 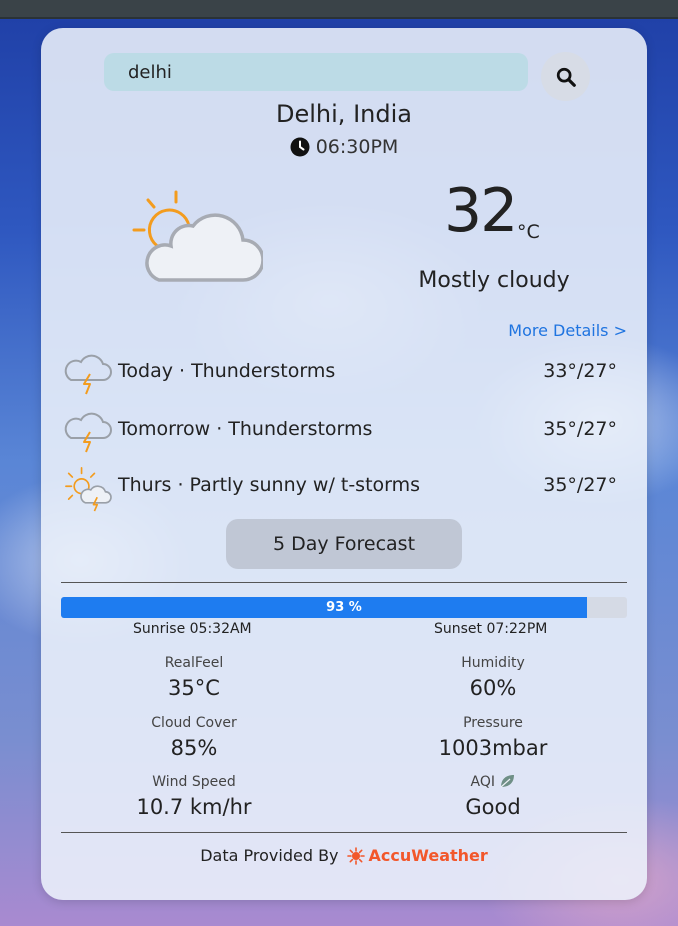 What do you see at coordinates (357, 147) in the screenshot?
I see `time-text: 06:30PM` at bounding box center [357, 147].